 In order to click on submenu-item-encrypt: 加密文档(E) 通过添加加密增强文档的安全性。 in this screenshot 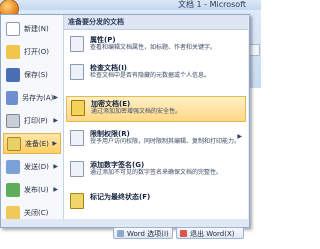, I will do `click(156, 109)`.